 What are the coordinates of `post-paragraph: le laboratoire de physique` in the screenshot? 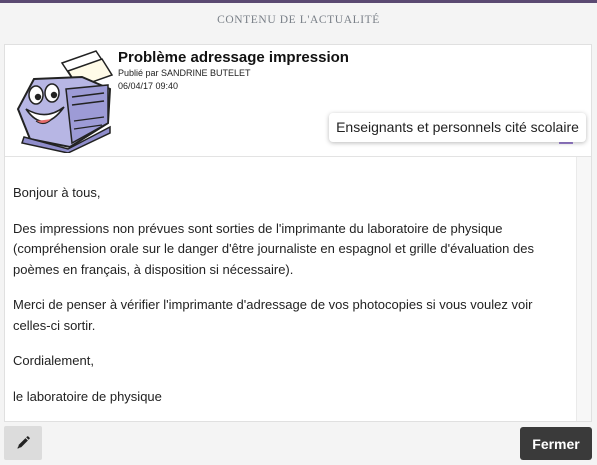 It's located at (87, 396).